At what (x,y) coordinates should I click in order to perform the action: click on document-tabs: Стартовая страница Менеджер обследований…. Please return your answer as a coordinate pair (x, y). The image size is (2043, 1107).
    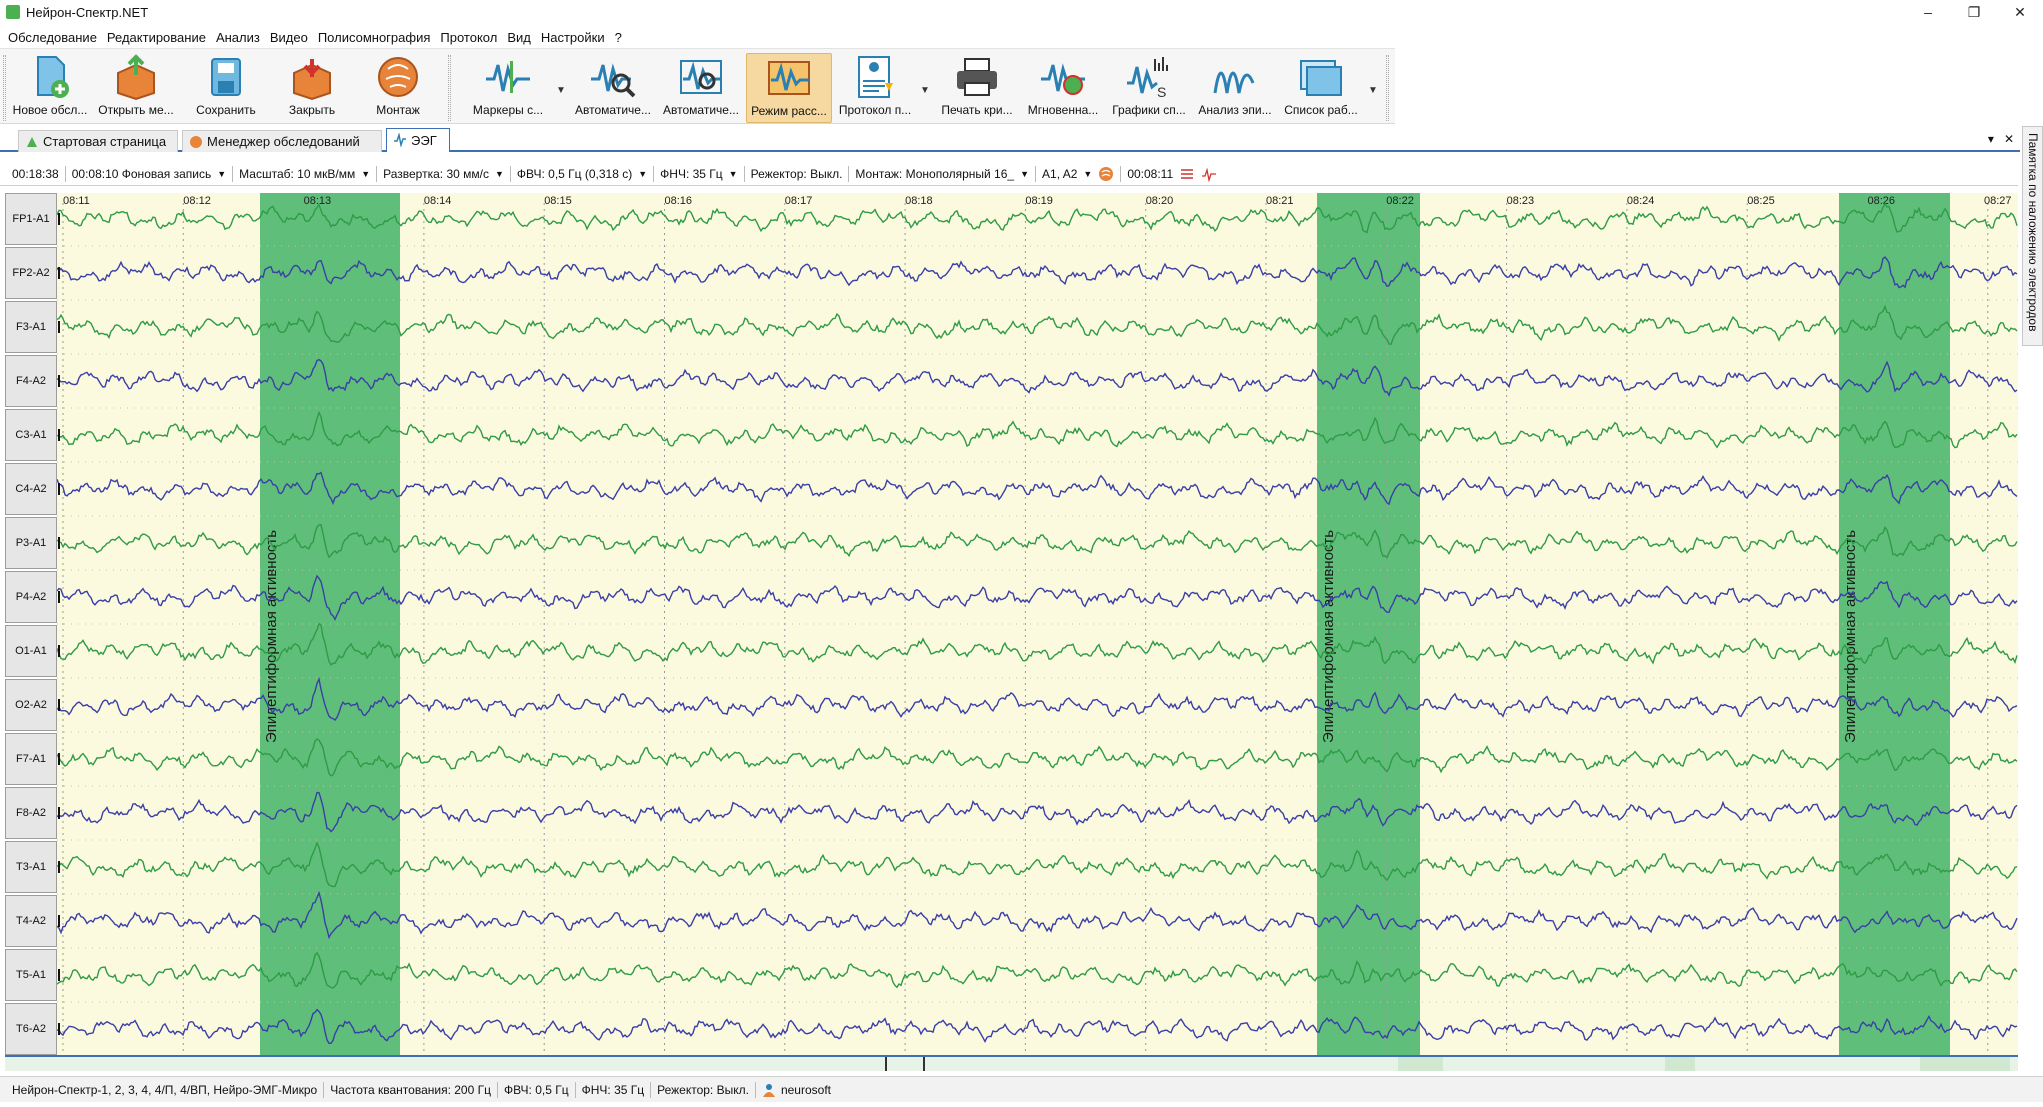
    Looking at the image, I should click on (1010, 139).